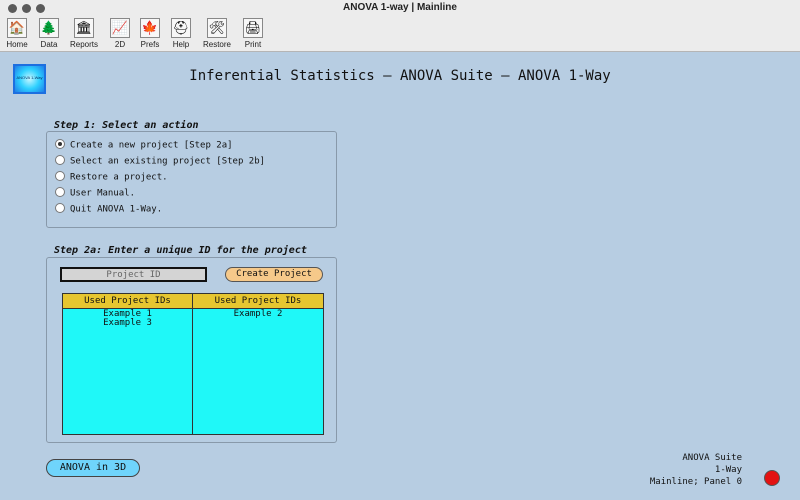 The height and width of the screenshot is (500, 800). I want to click on tools-icon: 🛠, so click(217, 28).